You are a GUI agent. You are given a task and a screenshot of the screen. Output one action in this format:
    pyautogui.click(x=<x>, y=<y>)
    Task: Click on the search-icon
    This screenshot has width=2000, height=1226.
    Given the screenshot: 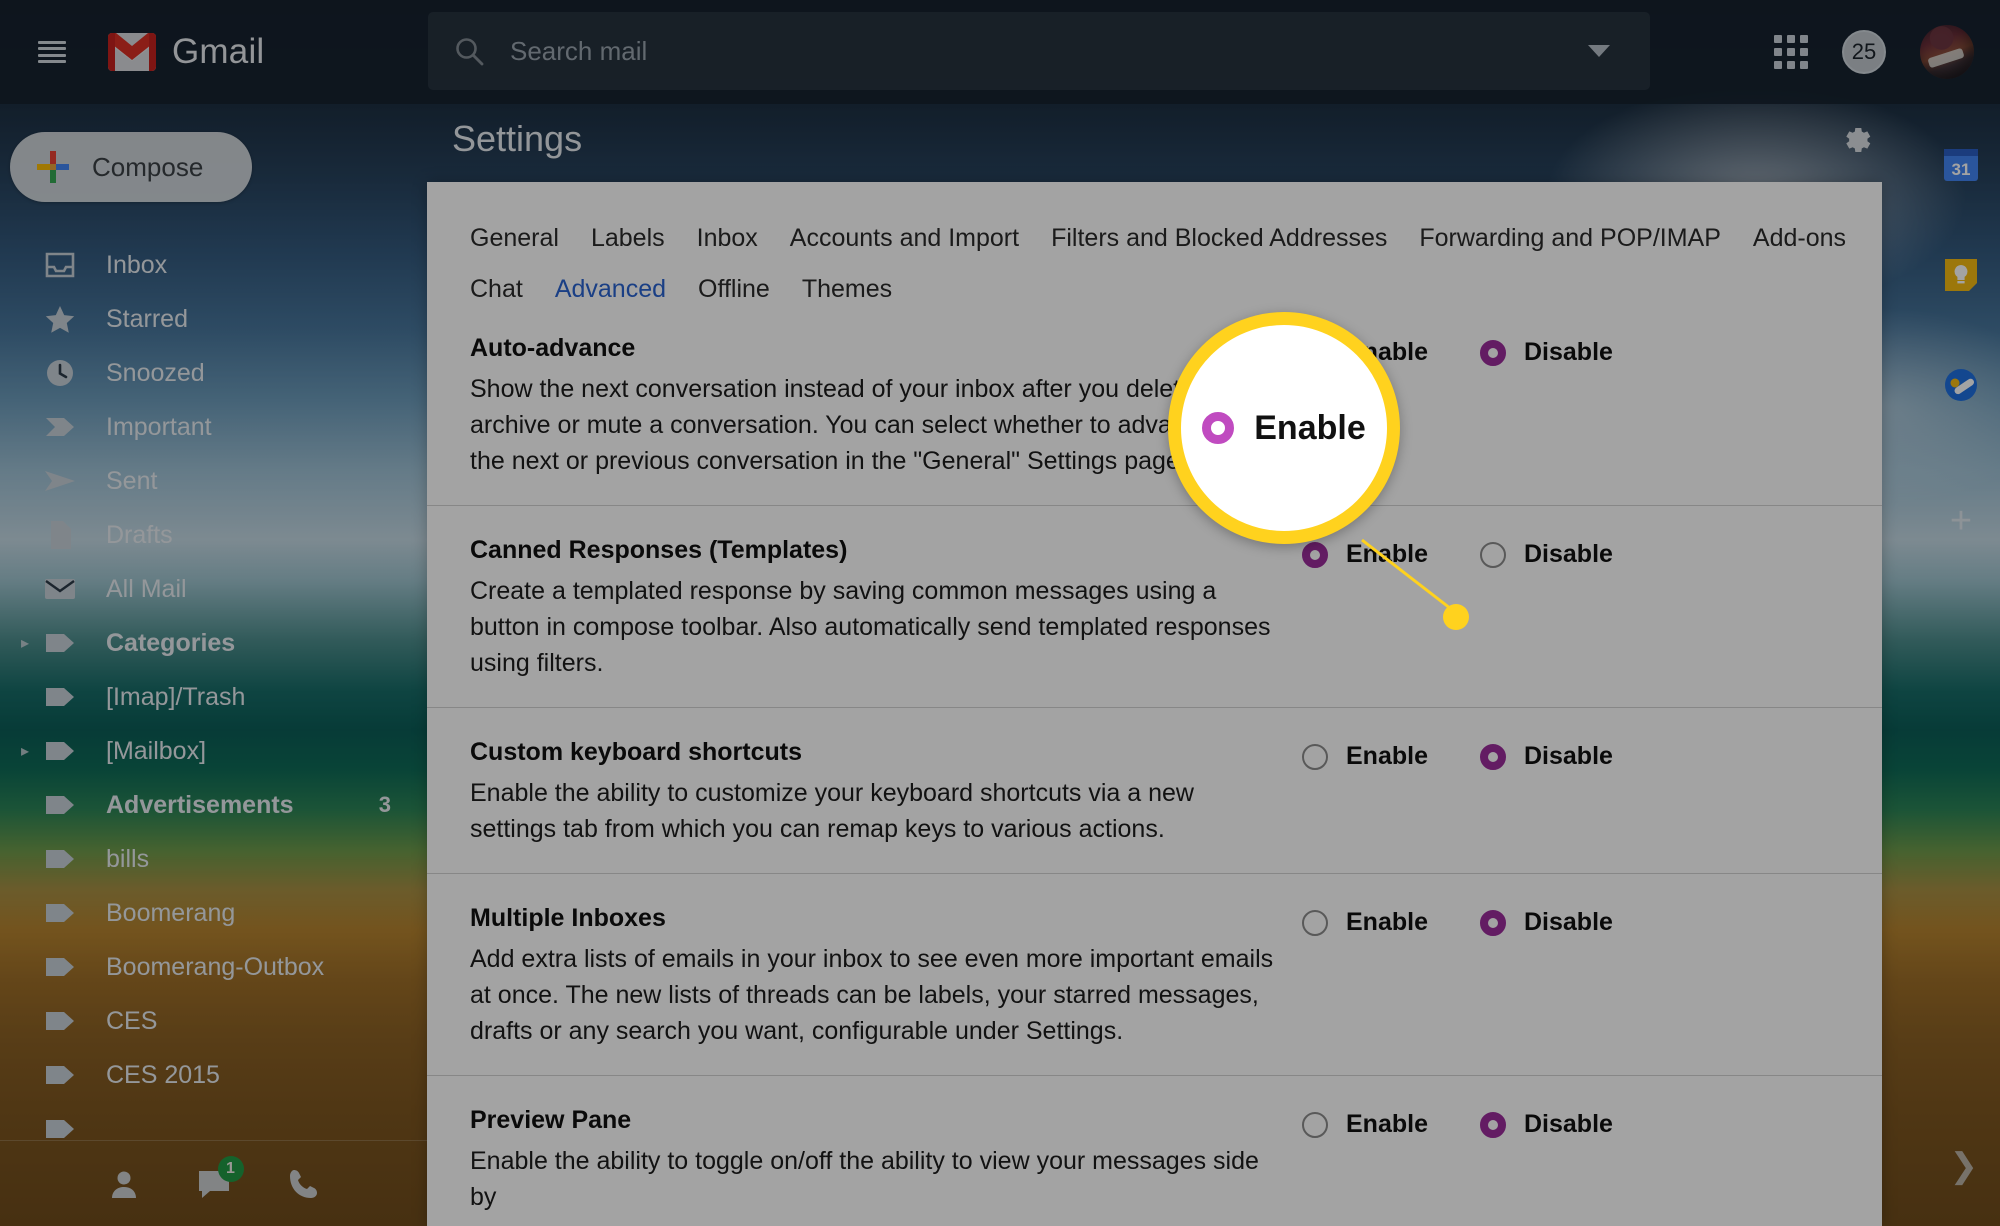 What is the action you would take?
    pyautogui.click(x=469, y=51)
    